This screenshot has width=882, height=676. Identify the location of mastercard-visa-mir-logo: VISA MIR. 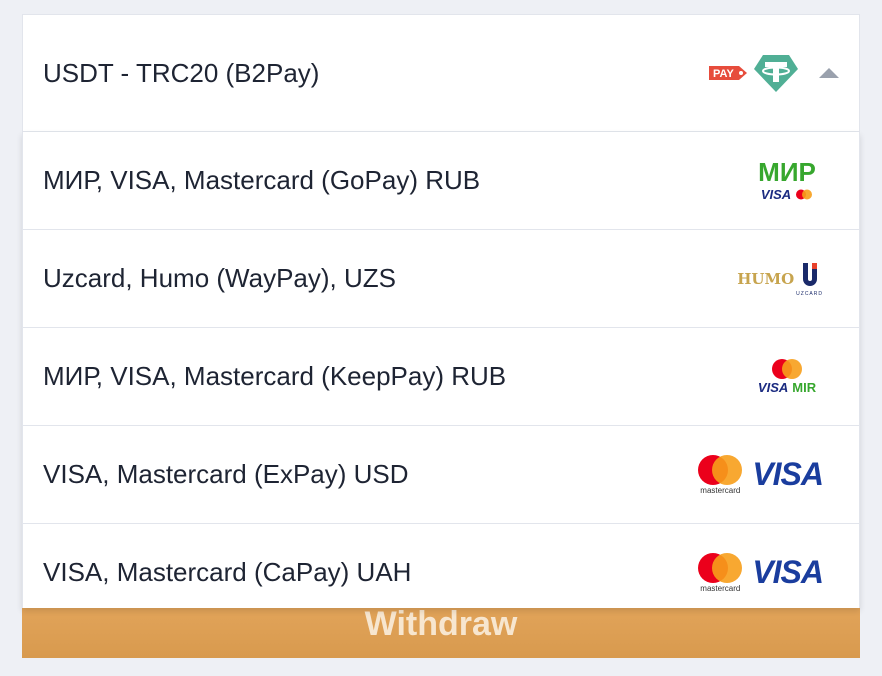
(787, 376).